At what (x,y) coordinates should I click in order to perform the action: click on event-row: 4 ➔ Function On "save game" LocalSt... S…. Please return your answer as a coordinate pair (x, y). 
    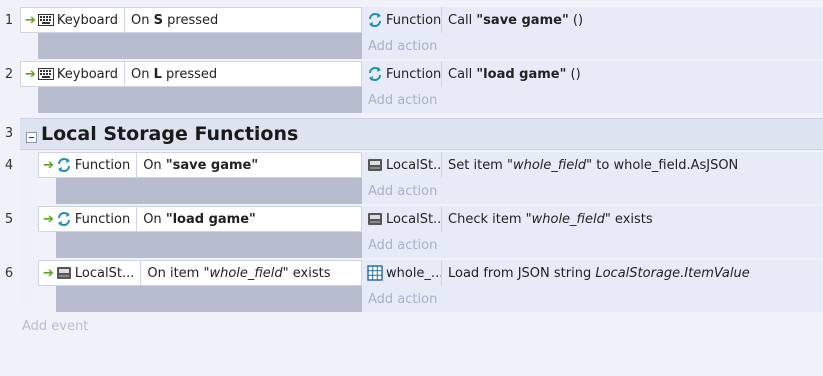
    Looking at the image, I should click on (411, 178).